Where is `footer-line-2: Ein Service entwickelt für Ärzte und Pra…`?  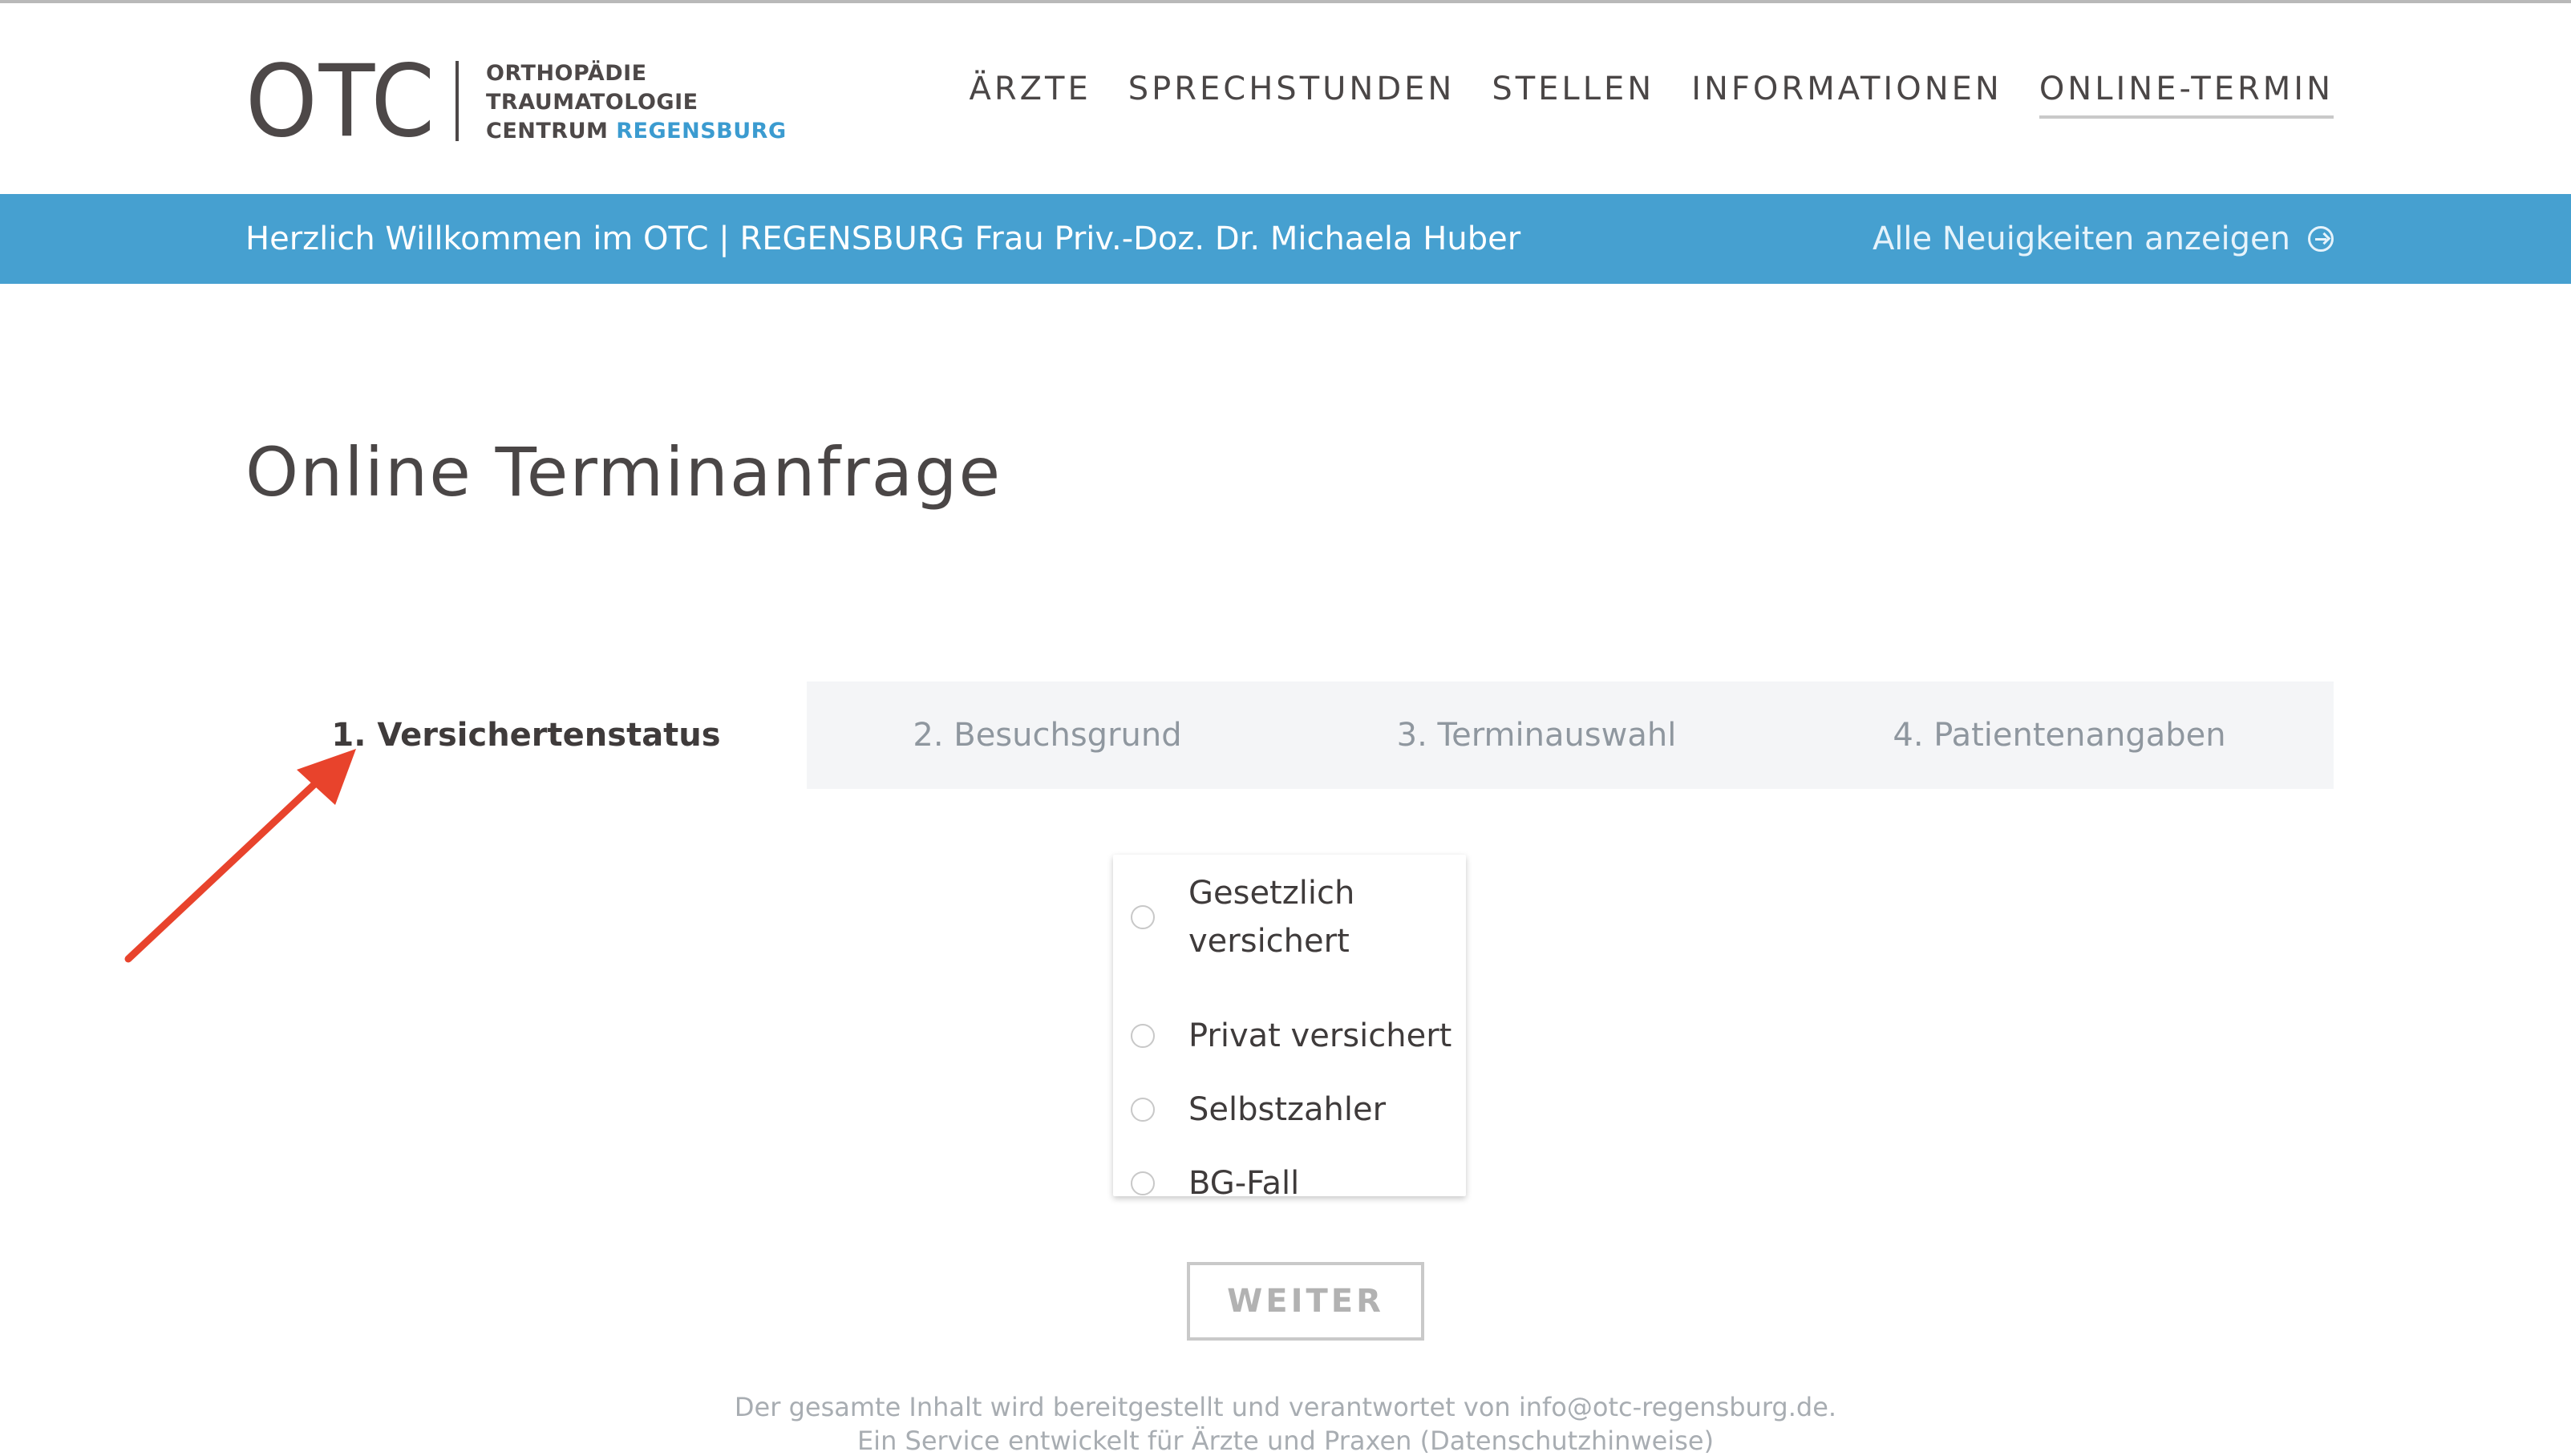 footer-line-2: Ein Service entwickelt für Ärzte und Pra… is located at coordinates (1285, 1441).